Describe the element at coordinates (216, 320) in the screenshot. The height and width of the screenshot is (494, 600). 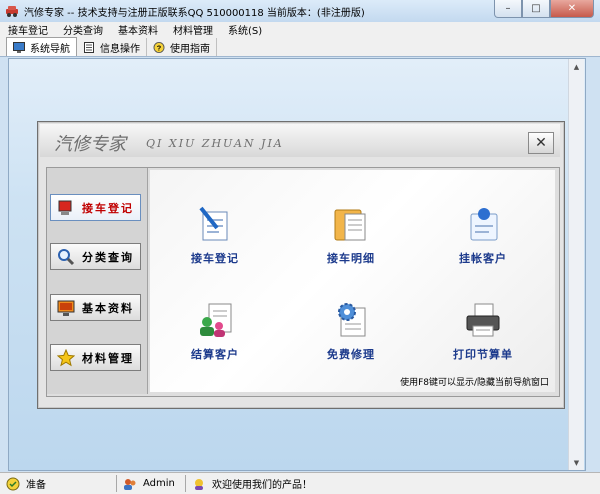
I see `users-doc-icon` at that location.